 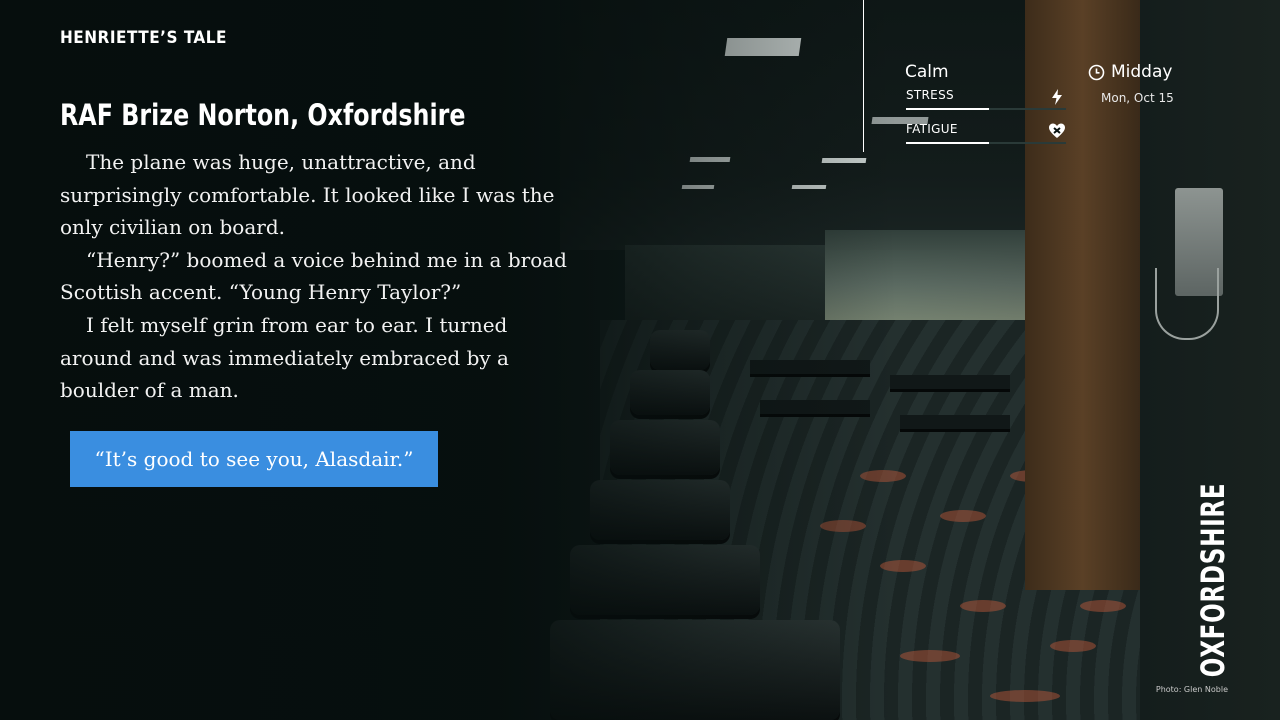 I want to click on status-divider, so click(x=863, y=76).